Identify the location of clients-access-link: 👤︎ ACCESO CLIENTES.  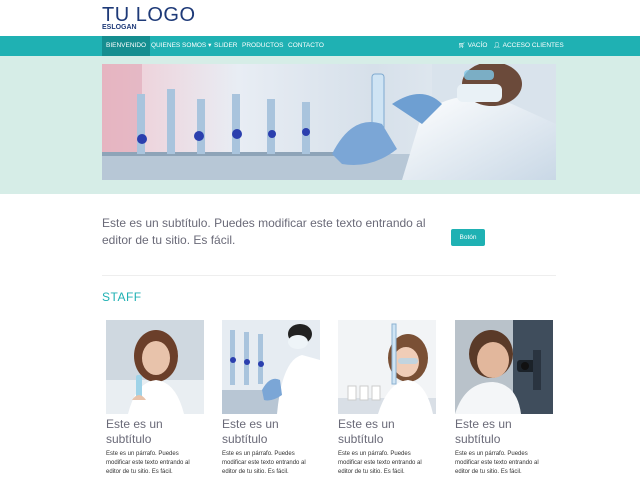
(528, 46).